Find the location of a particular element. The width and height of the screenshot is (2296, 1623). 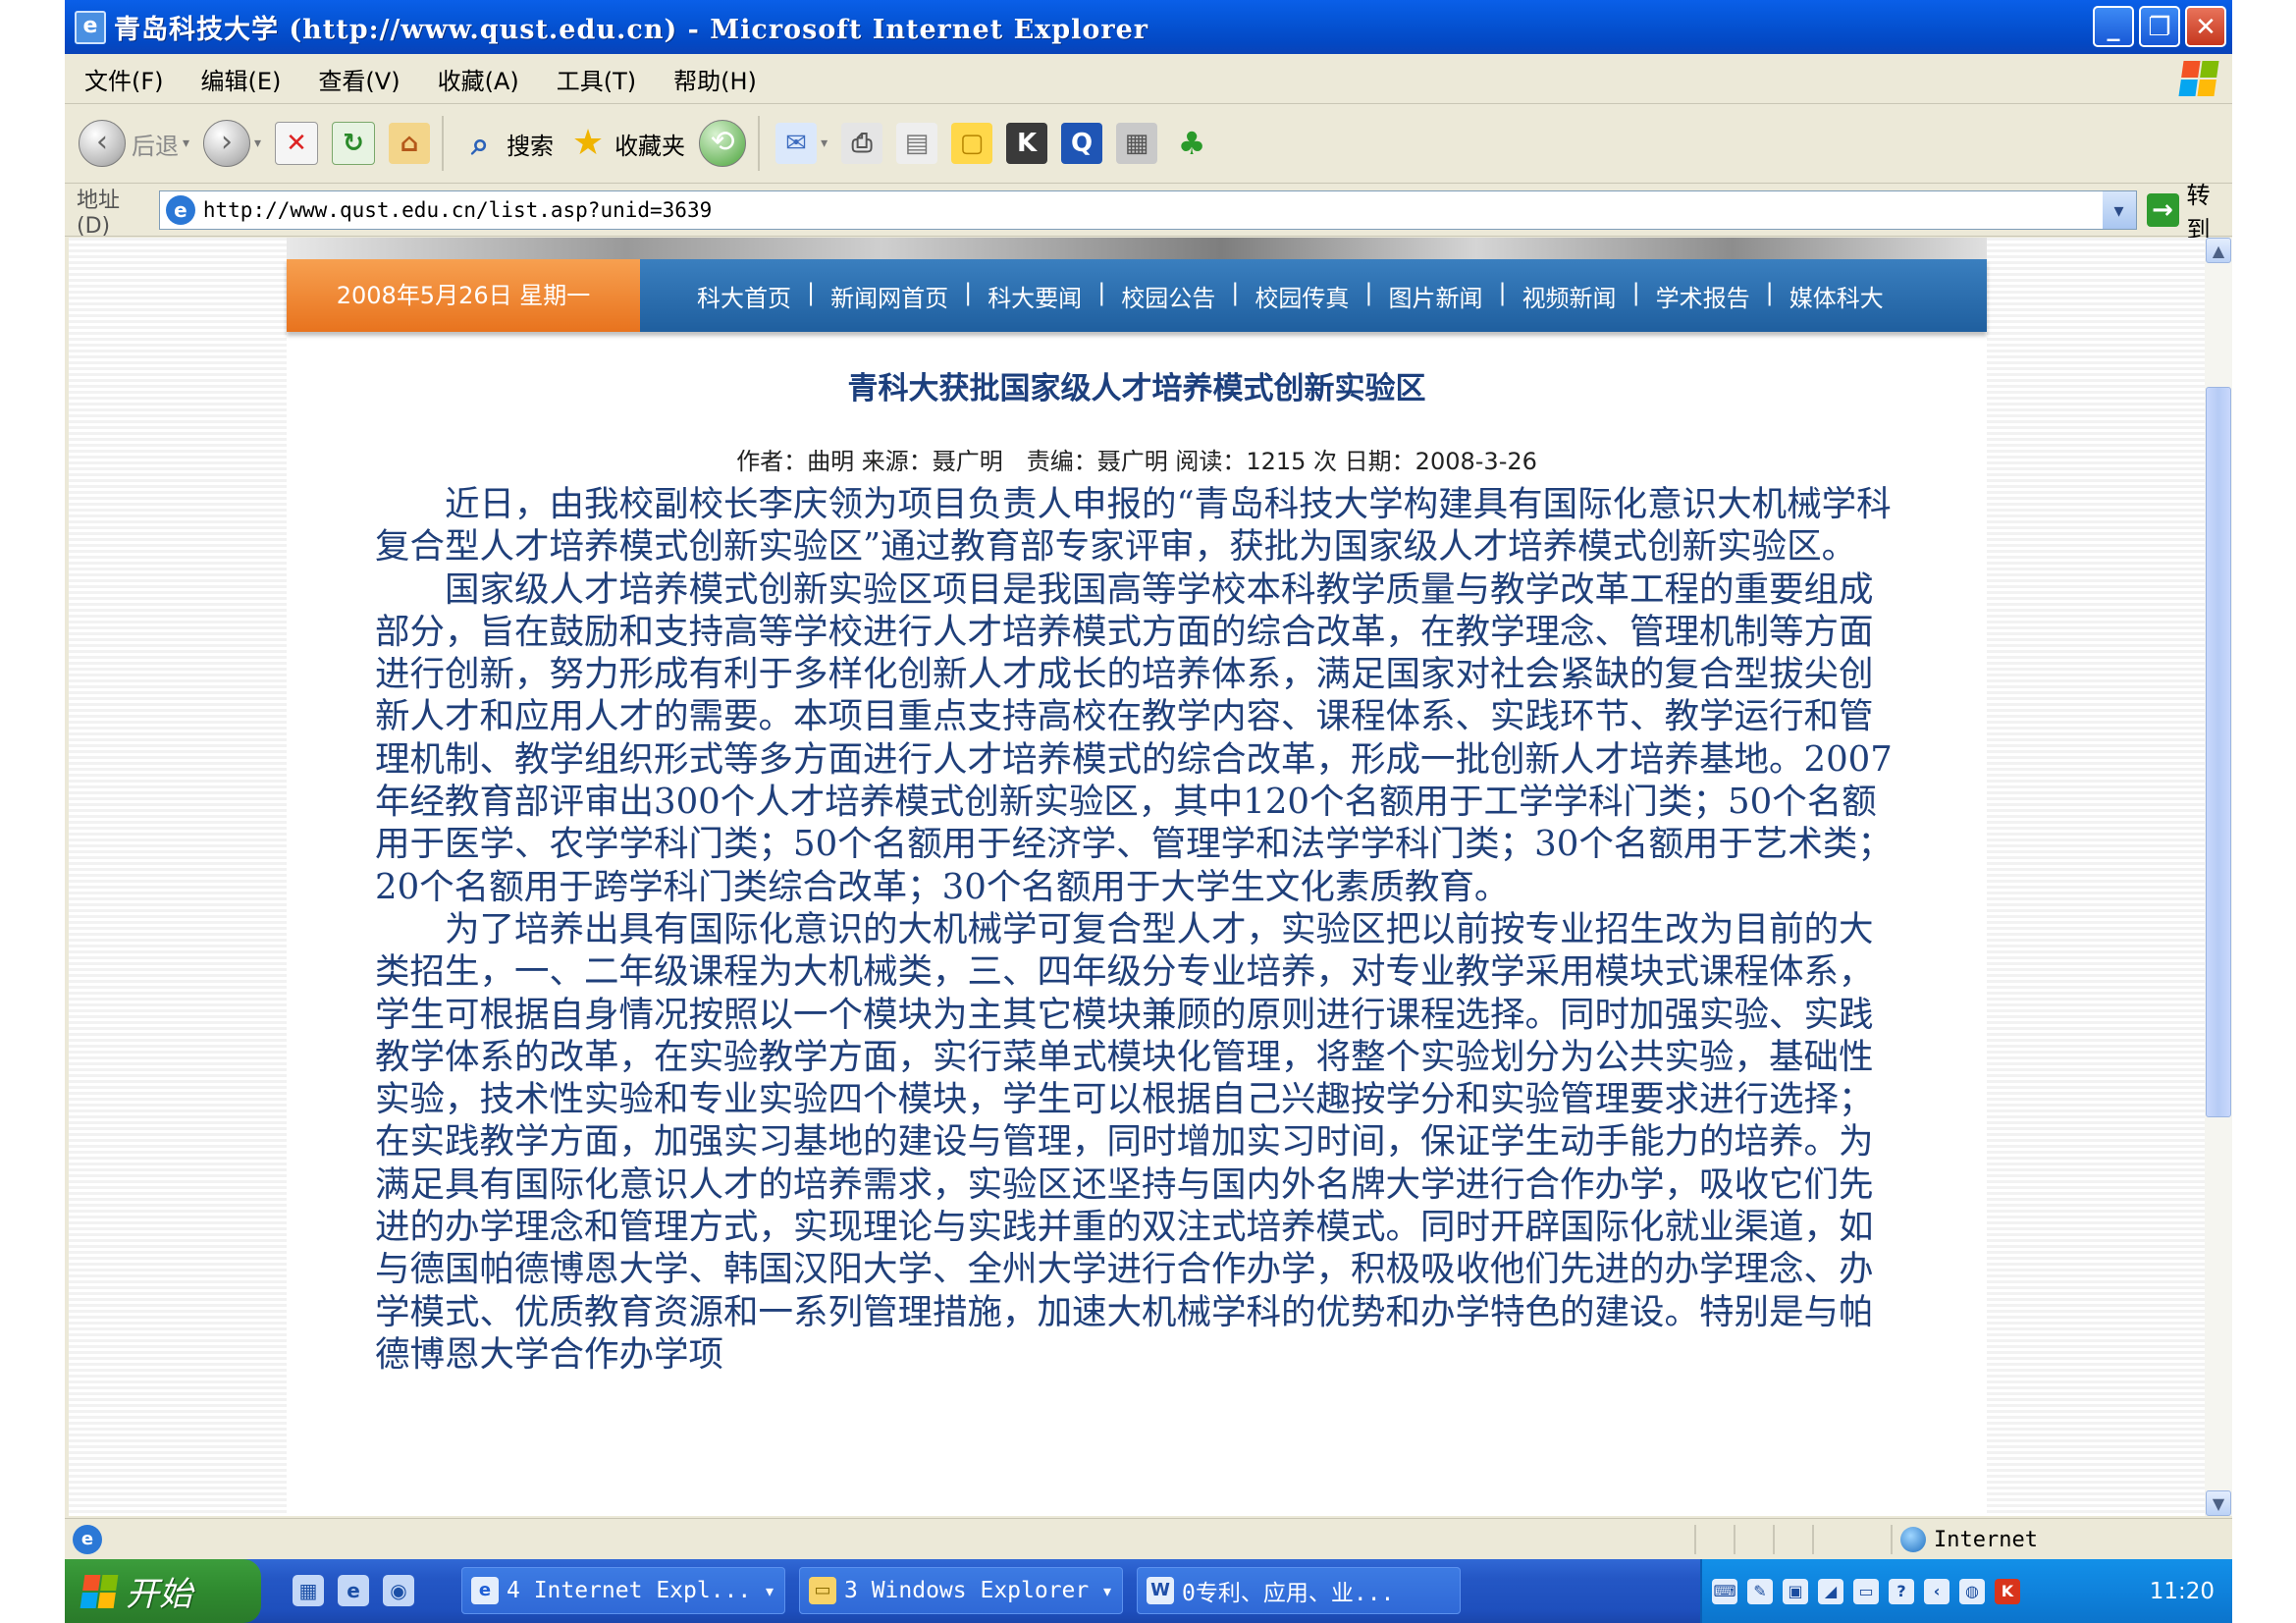

home-button: ⌂ is located at coordinates (410, 143).